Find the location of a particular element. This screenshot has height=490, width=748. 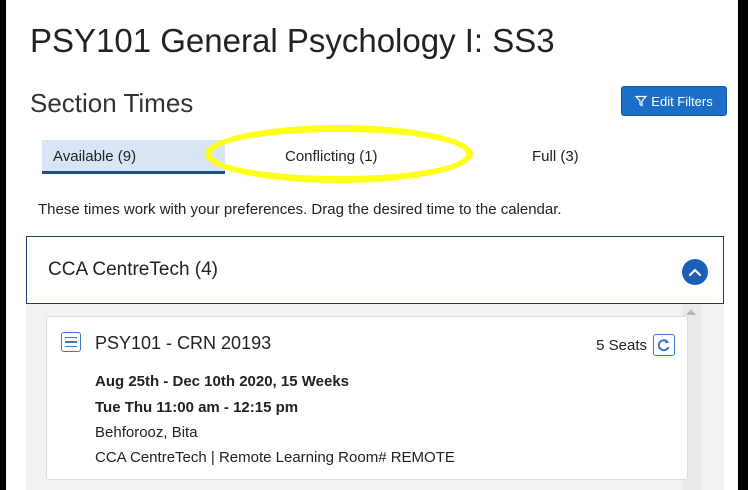

section-times-heading: Section Times is located at coordinates (112, 103).